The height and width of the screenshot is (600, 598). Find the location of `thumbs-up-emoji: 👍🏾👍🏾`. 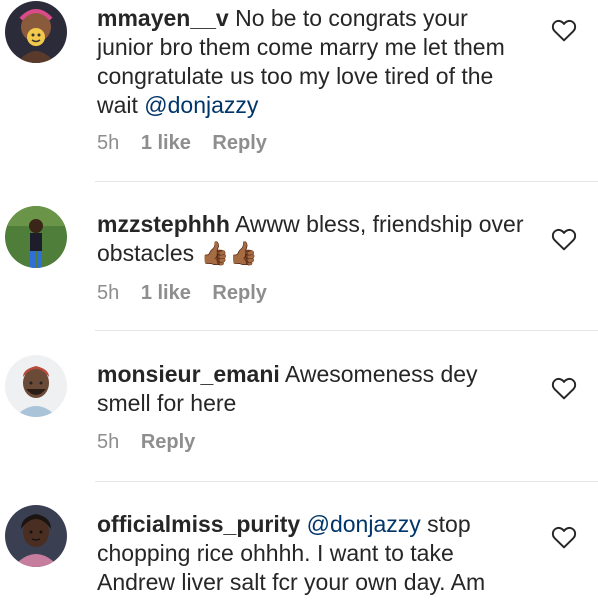

thumbs-up-emoji: 👍🏾👍🏾 is located at coordinates (229, 253).